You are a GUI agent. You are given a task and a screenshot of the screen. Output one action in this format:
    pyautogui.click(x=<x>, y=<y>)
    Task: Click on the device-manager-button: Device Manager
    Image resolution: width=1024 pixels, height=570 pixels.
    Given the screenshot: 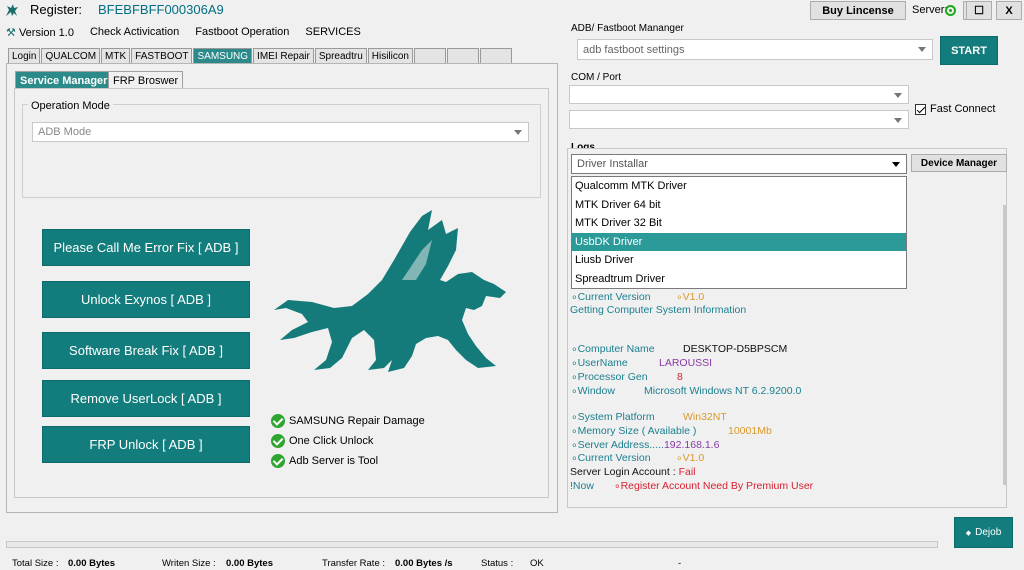 What is the action you would take?
    pyautogui.click(x=959, y=163)
    